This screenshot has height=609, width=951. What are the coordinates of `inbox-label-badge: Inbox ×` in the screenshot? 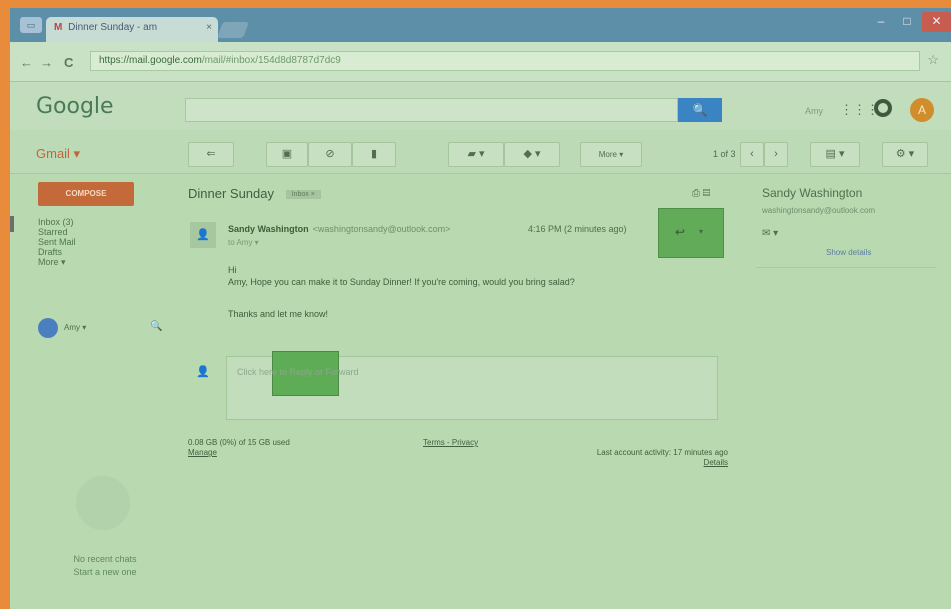 It's located at (303, 195).